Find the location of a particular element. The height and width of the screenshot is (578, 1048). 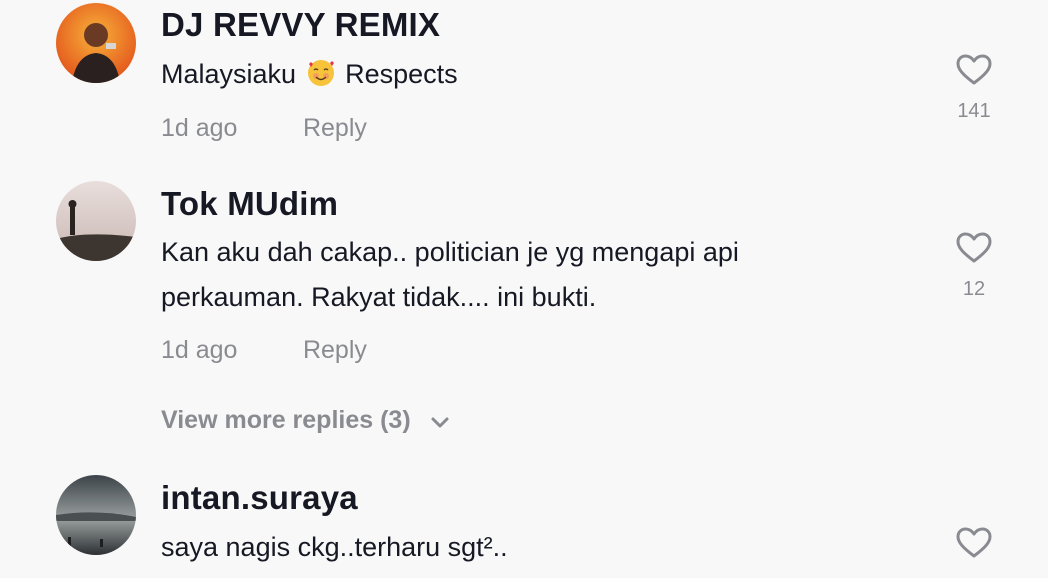

like-count: 141 is located at coordinates (974, 111).